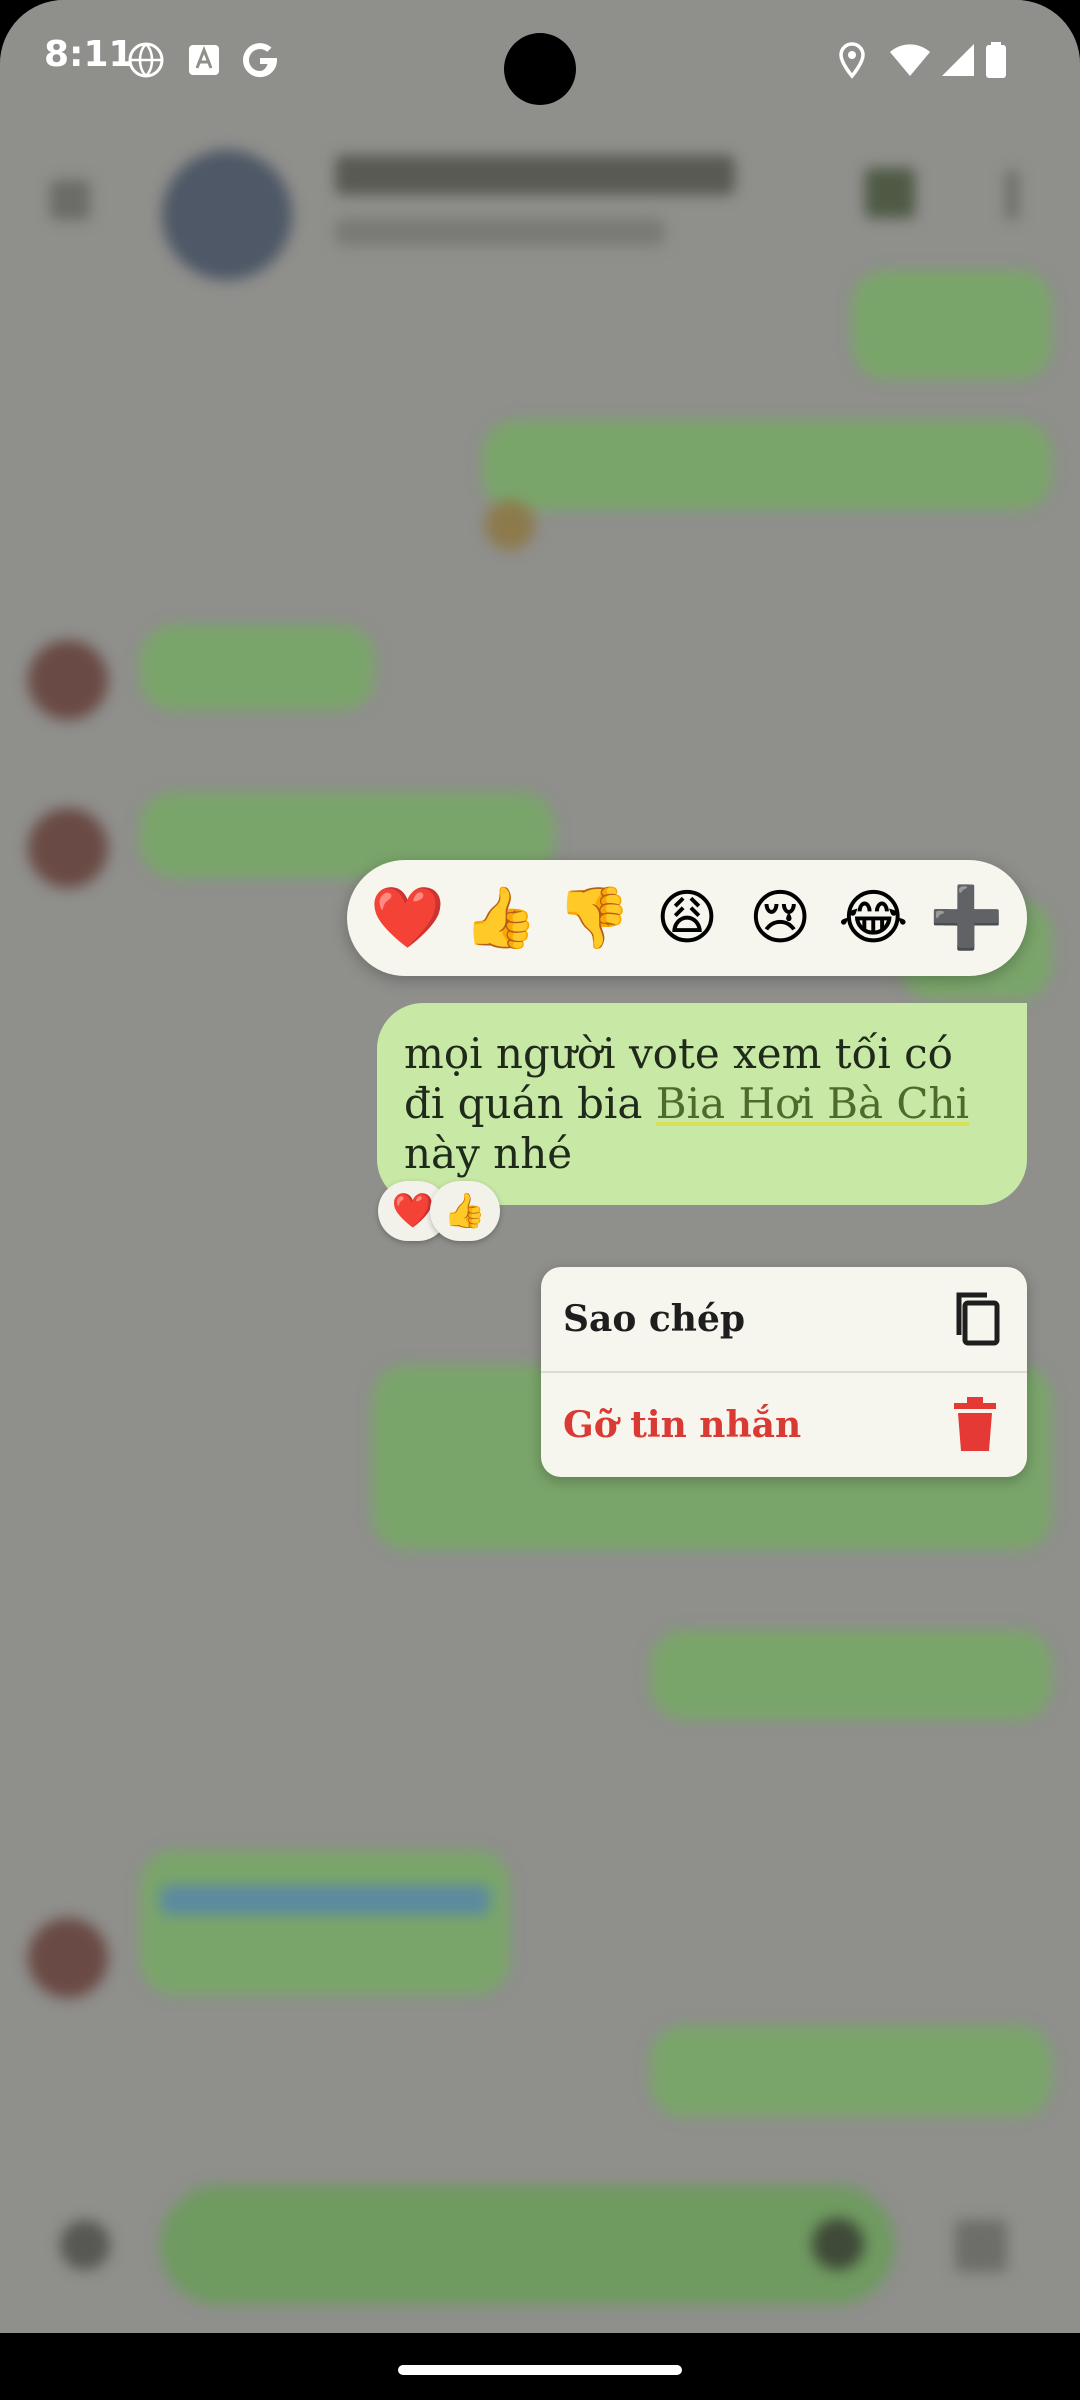 The image size is (1080, 2400). What do you see at coordinates (260, 60) in the screenshot?
I see `google-g-icon` at bounding box center [260, 60].